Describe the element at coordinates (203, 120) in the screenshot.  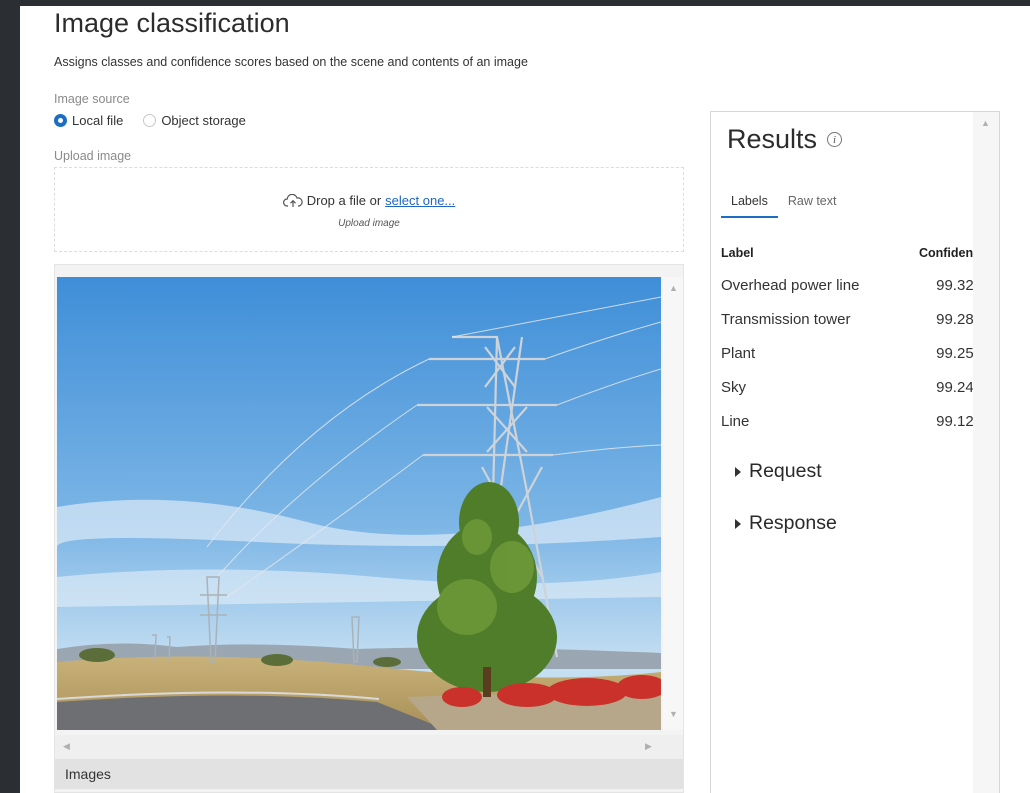
I see `radio-object-storage-label: Object storage` at that location.